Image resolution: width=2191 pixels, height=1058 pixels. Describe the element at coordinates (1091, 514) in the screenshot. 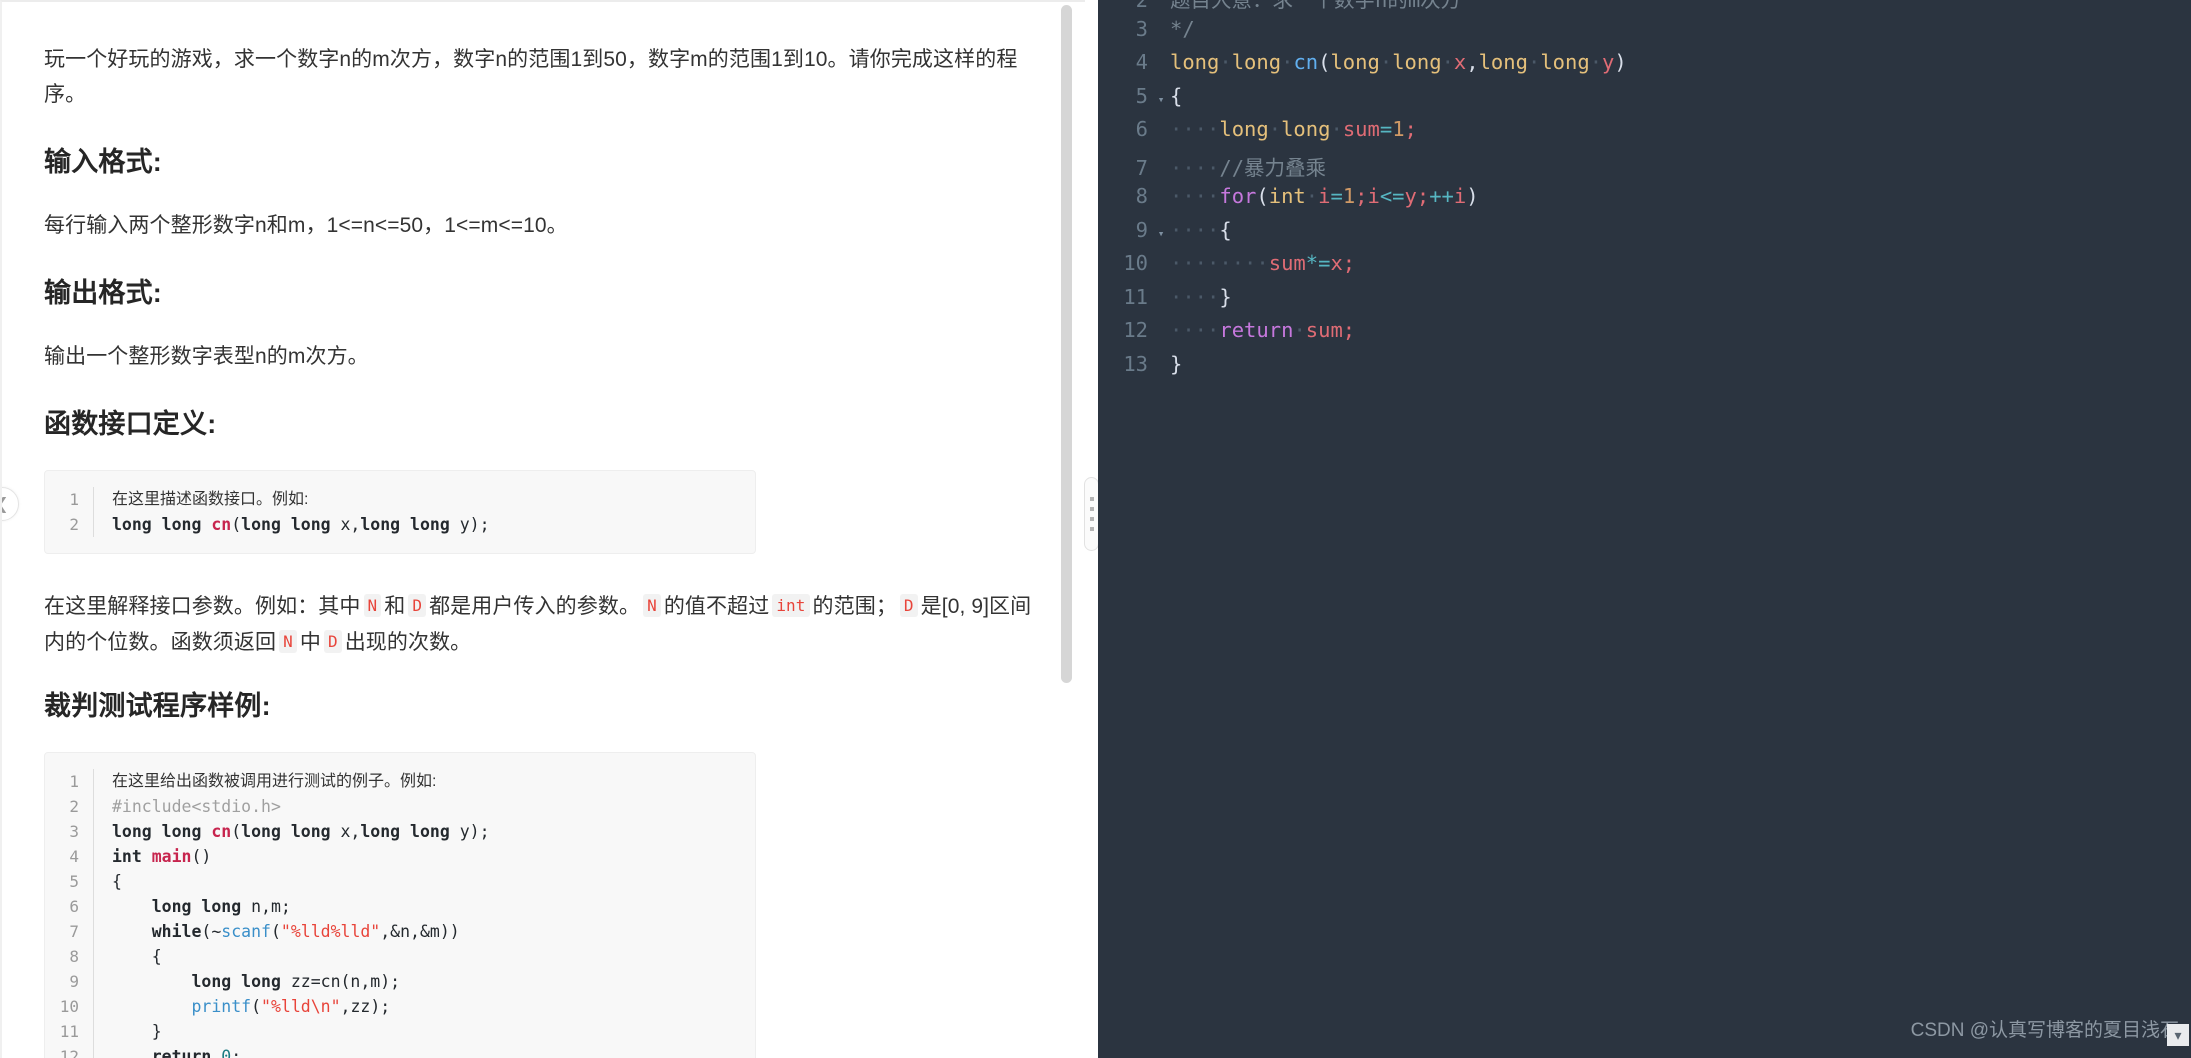

I see `pane-splitter-handle` at that location.